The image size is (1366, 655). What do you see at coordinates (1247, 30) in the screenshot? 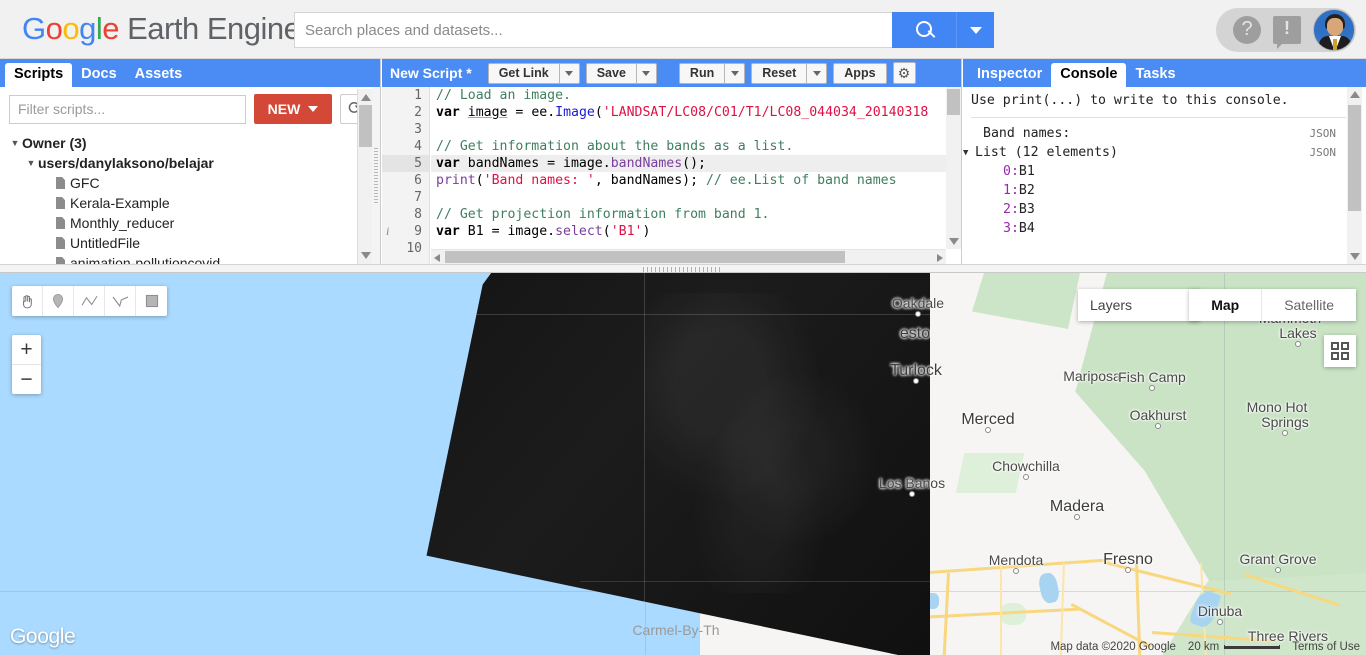
I see `help-icon: ?` at bounding box center [1247, 30].